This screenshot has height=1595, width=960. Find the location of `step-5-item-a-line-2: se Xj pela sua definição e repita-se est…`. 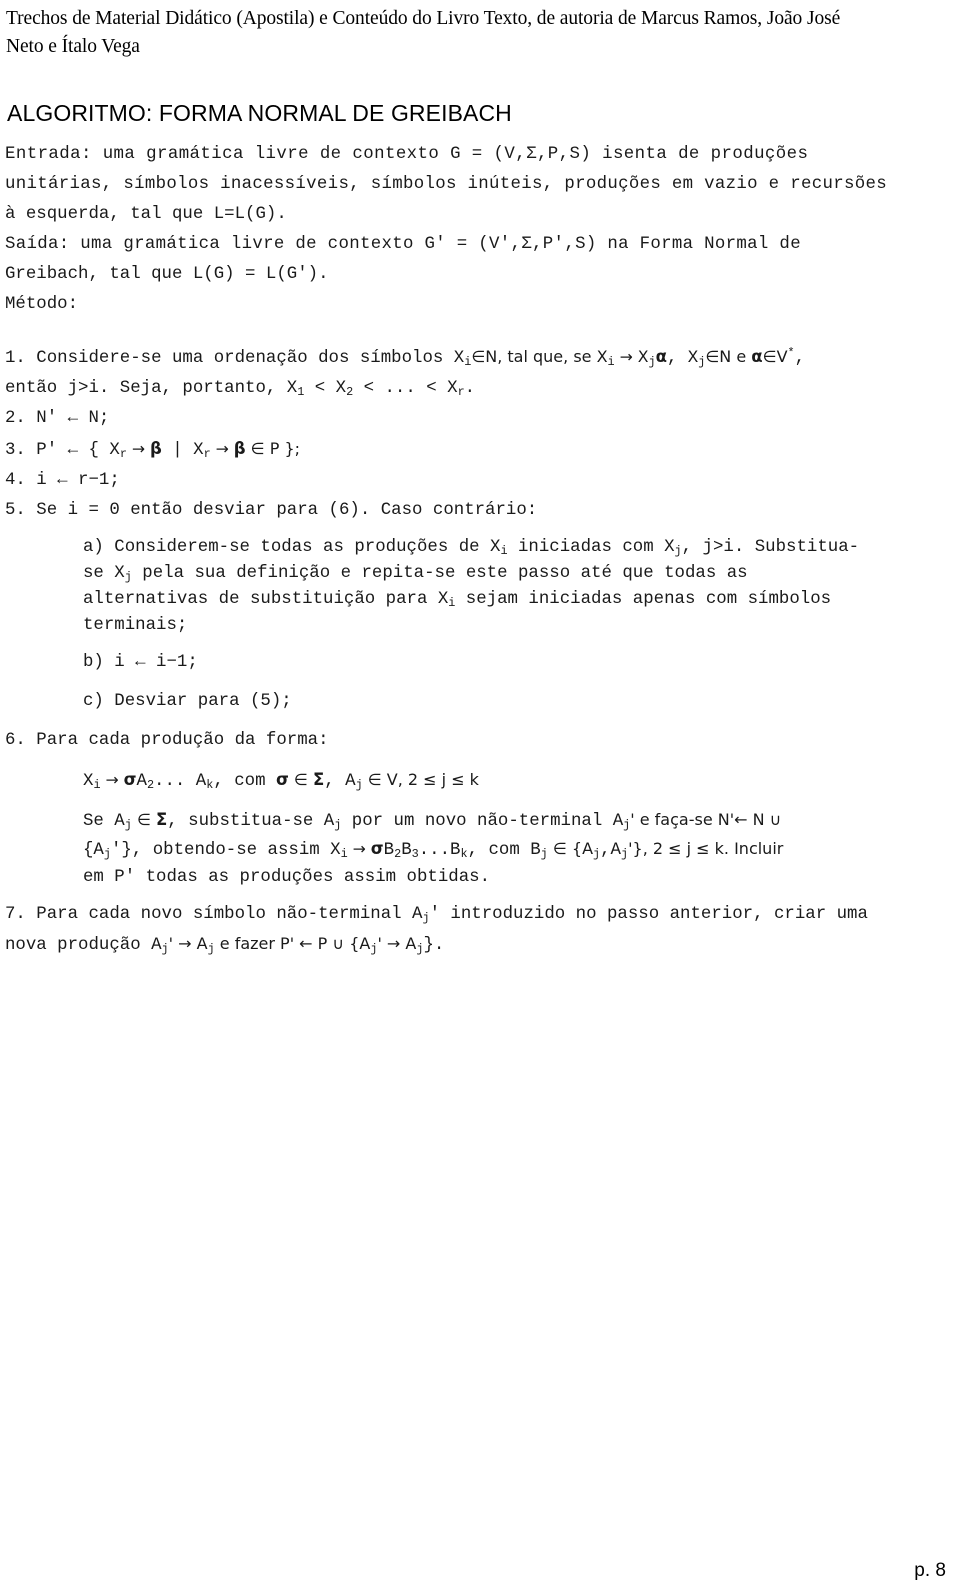

step-5-item-a-line-2: se Xj pela sua definição e repita-se est… is located at coordinates (415, 574).